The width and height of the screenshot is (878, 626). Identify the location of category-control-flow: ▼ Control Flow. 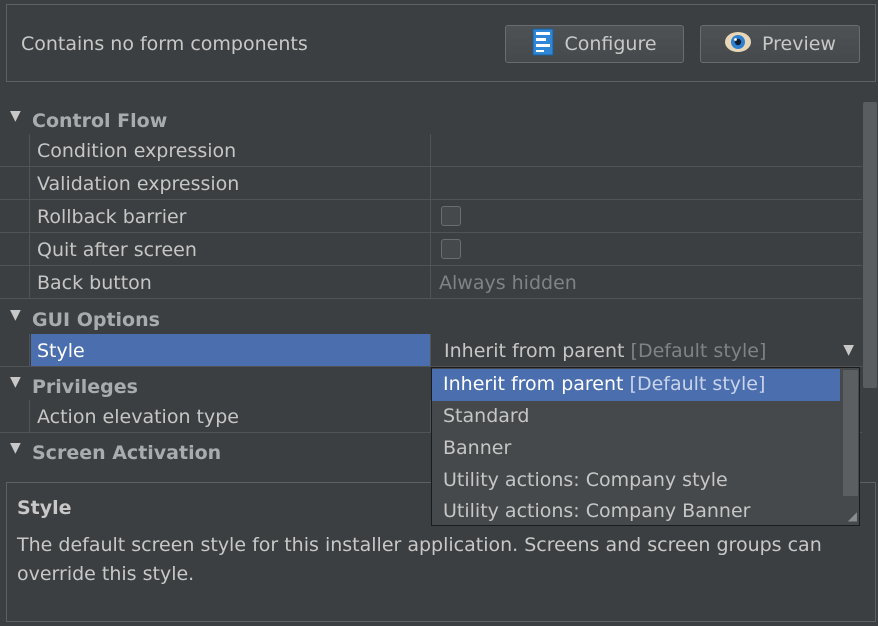
(431, 120).